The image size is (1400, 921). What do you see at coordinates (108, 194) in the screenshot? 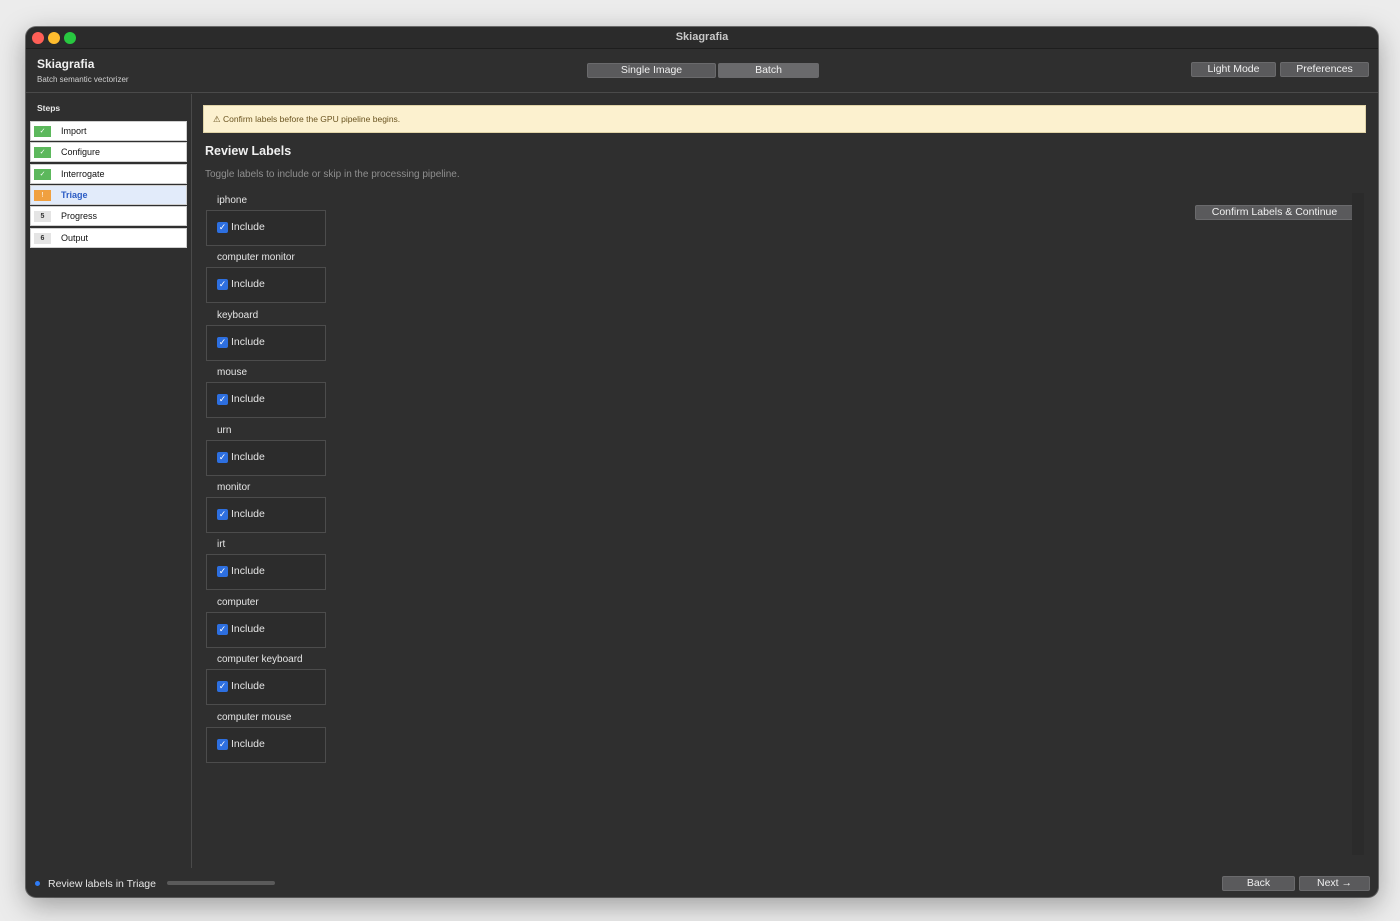
I see `sidebar-step-triage: ! Triage` at bounding box center [108, 194].